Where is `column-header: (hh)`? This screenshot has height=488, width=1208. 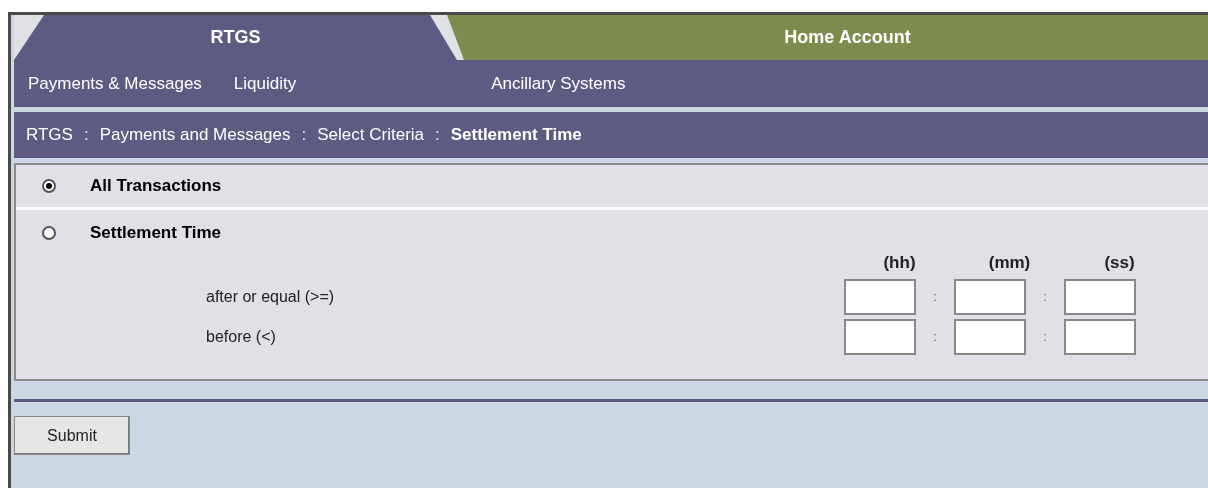 column-header: (hh) is located at coordinates (899, 263).